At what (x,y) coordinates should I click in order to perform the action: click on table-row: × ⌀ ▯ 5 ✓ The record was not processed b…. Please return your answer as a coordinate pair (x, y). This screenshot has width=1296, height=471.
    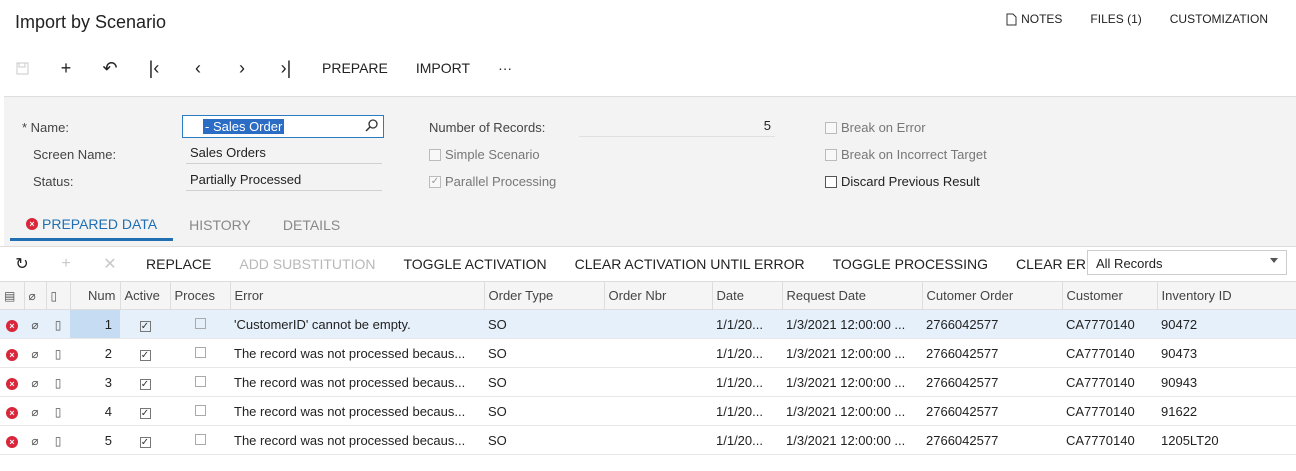
    Looking at the image, I should click on (648, 440).